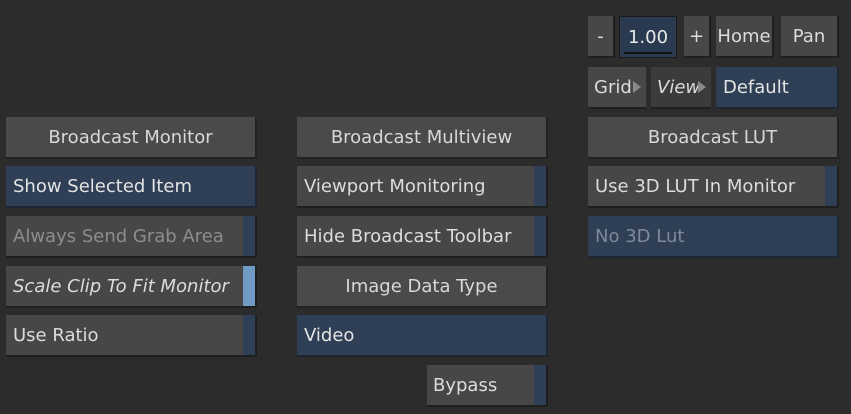 The width and height of the screenshot is (851, 414). What do you see at coordinates (131, 138) in the screenshot?
I see `broadcast-monitor-header: Broadcast Monitor` at bounding box center [131, 138].